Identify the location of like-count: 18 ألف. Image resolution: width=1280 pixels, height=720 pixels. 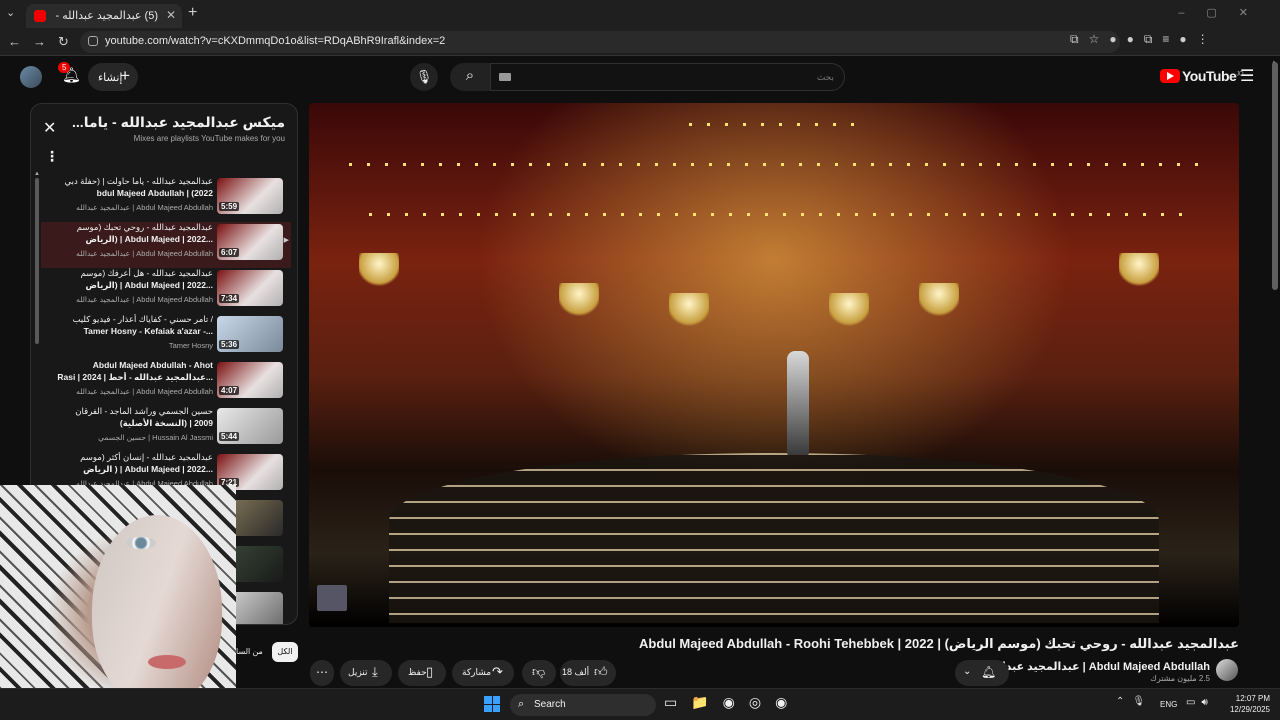
(576, 672).